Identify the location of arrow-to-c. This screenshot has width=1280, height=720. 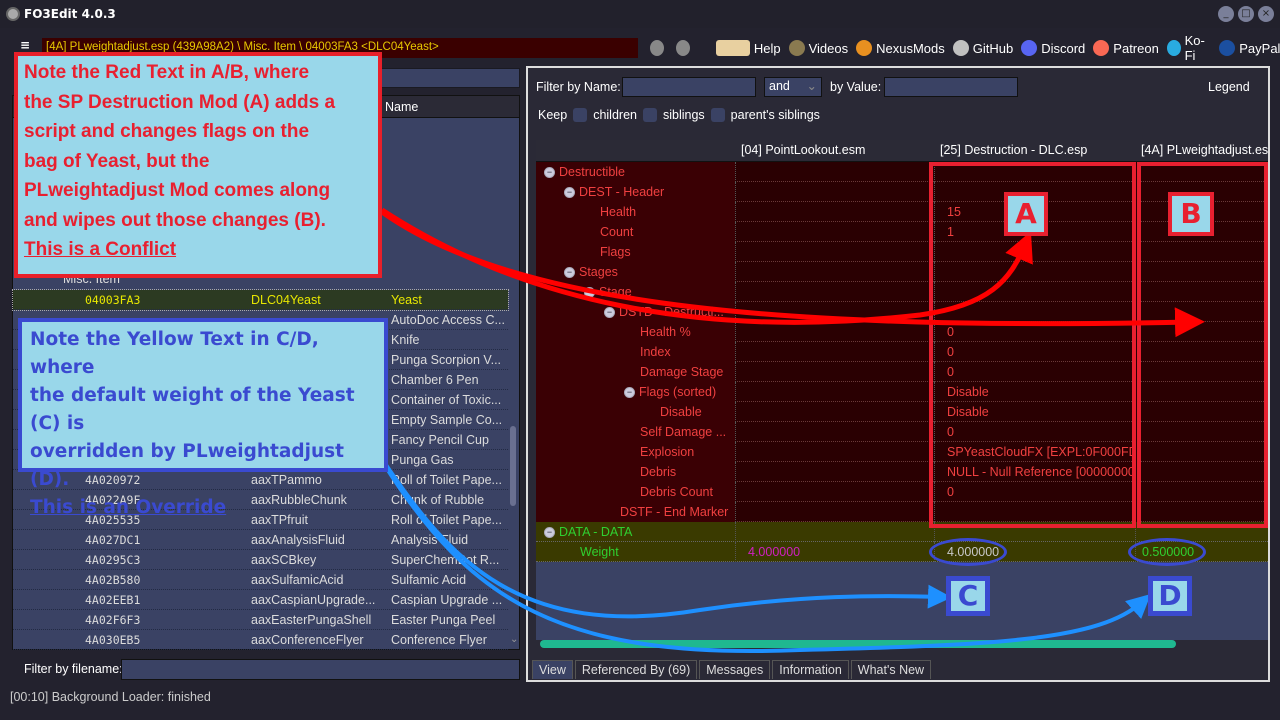
(667, 539).